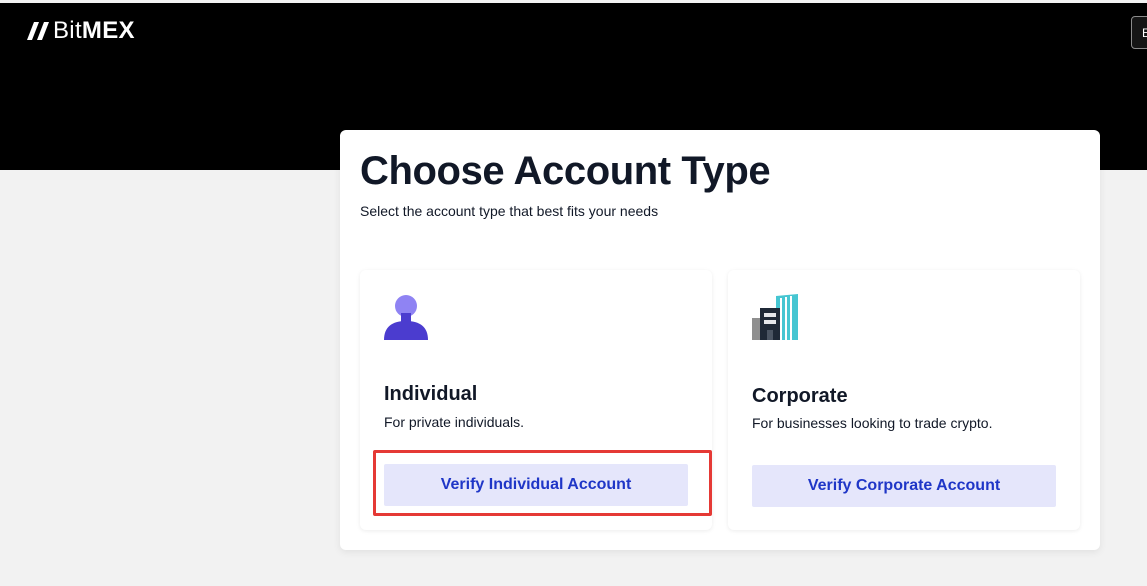 The image size is (1147, 586). Describe the element at coordinates (775, 317) in the screenshot. I see `building-icon` at that location.